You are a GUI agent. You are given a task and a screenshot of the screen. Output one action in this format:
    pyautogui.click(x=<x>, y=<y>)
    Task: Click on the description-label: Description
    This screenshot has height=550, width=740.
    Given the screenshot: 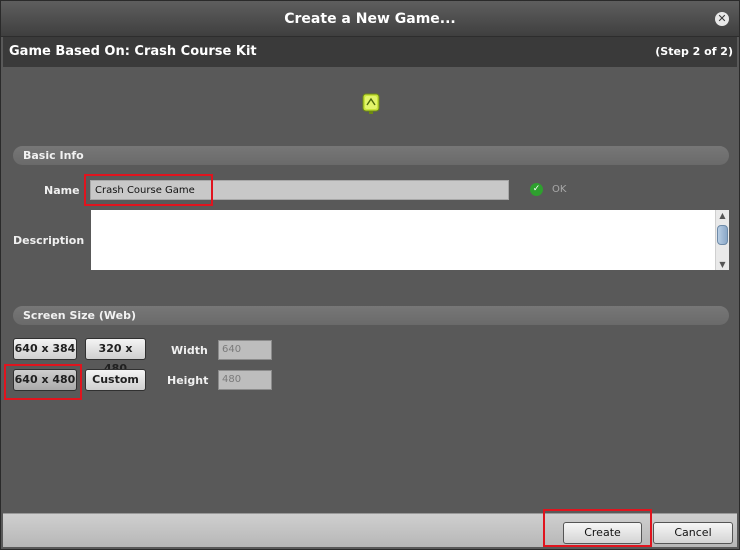 What is the action you would take?
    pyautogui.click(x=49, y=240)
    